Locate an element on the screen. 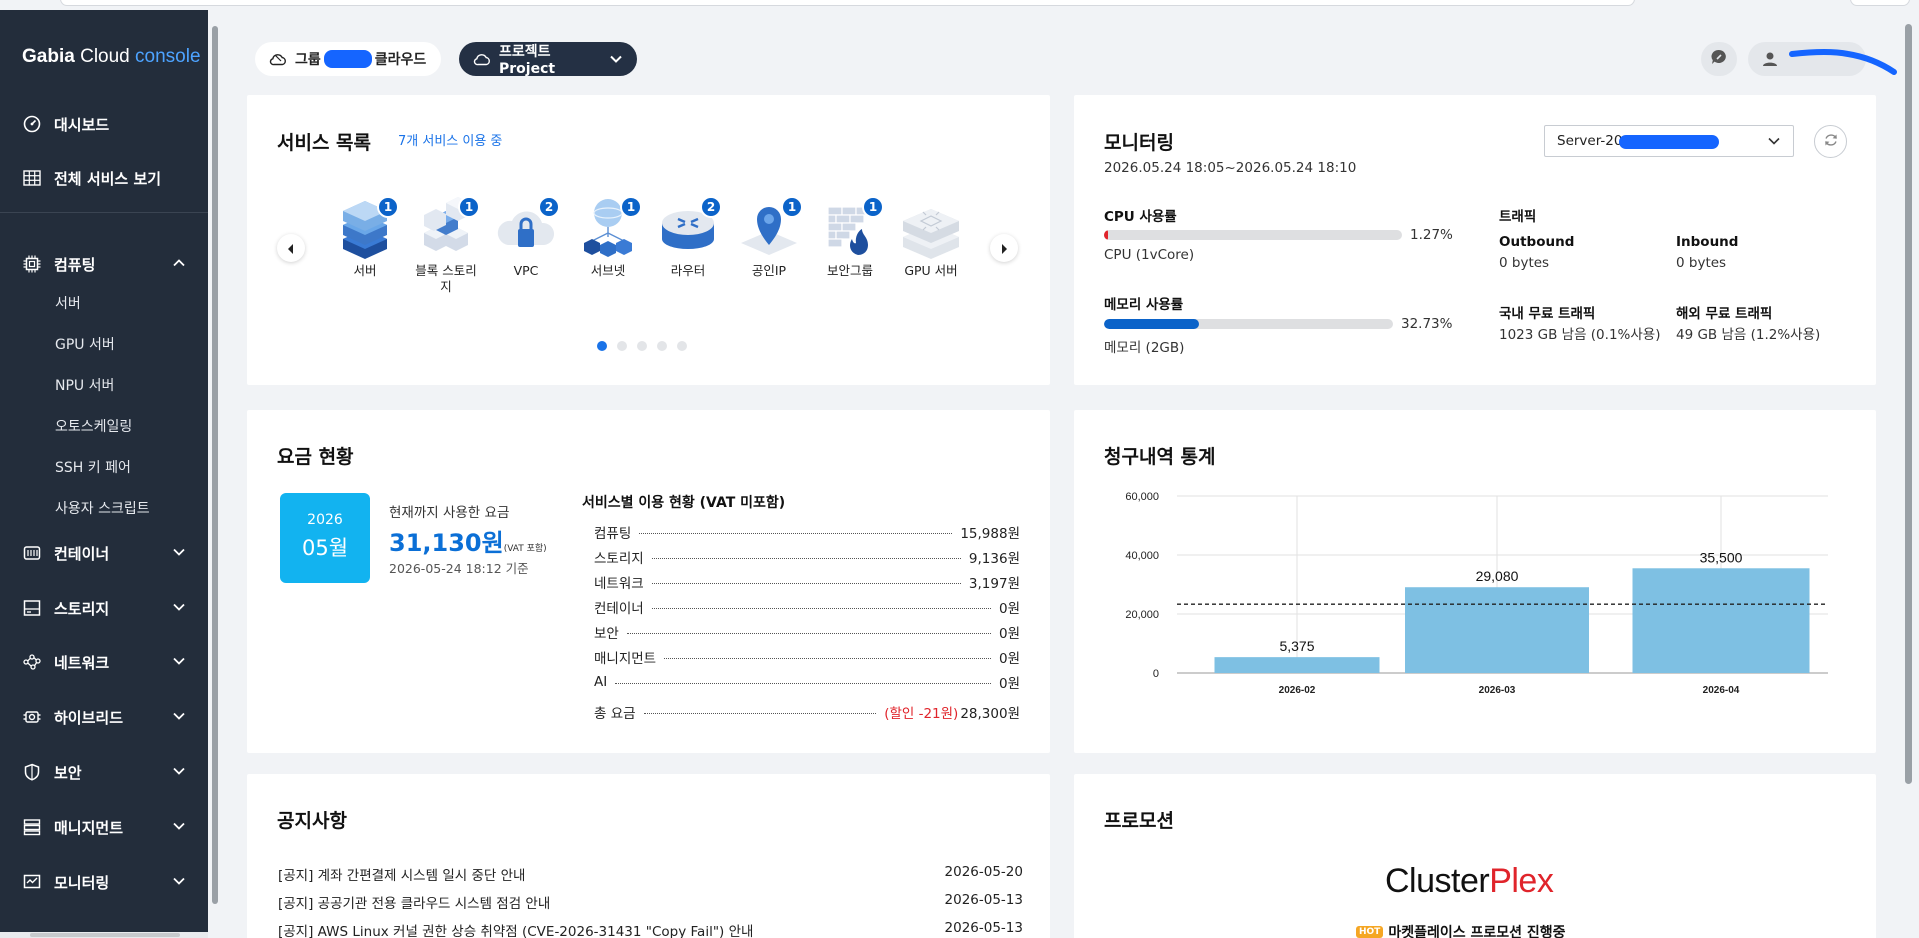 The width and height of the screenshot is (1919, 938). gpu-server-icon is located at coordinates (931, 234).